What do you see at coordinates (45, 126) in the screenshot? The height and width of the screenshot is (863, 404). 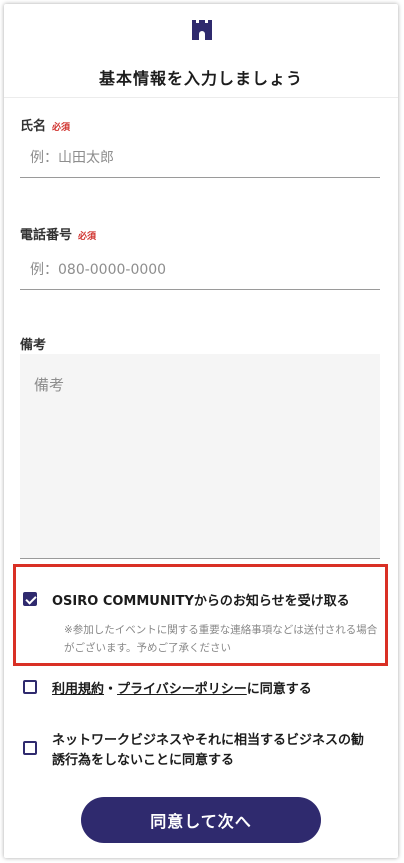 I see `name-label: 氏名 必須` at bounding box center [45, 126].